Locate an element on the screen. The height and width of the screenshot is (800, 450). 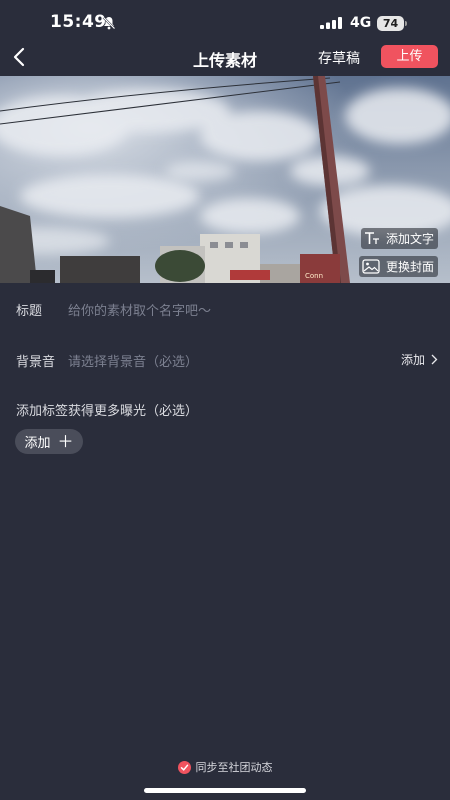
upload-button: 上传 is located at coordinates (409, 56).